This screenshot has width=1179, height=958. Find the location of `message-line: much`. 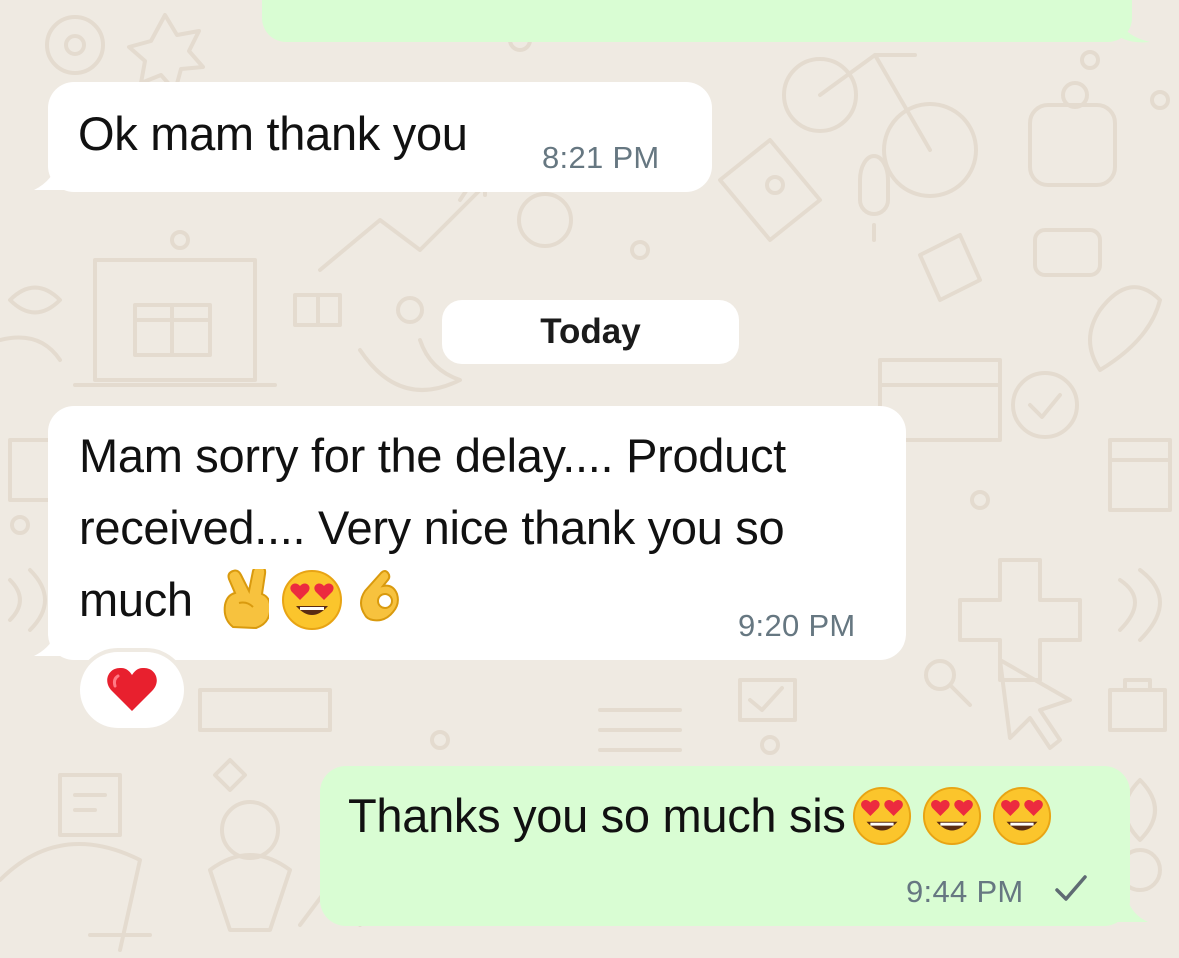

message-line: much is located at coordinates (136, 599).